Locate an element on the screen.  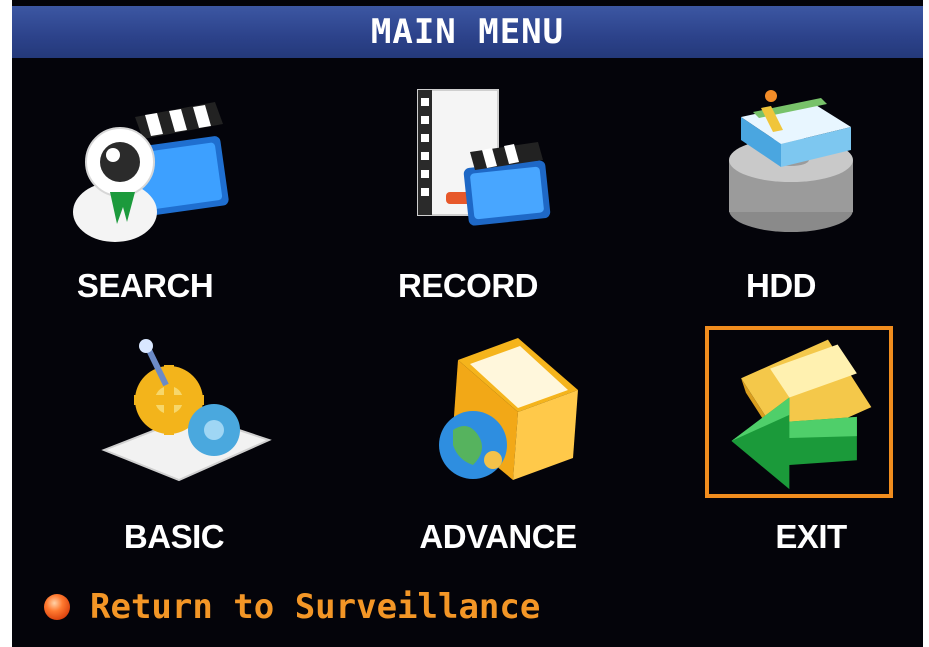
title-bar: MAIN MENU is located at coordinates (467, 32).